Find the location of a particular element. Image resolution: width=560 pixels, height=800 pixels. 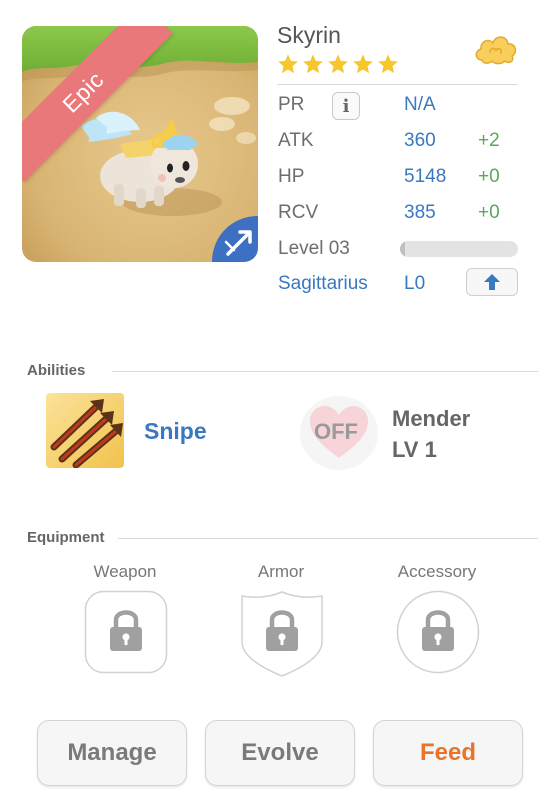

evolve-button: Evolve is located at coordinates (280, 753).